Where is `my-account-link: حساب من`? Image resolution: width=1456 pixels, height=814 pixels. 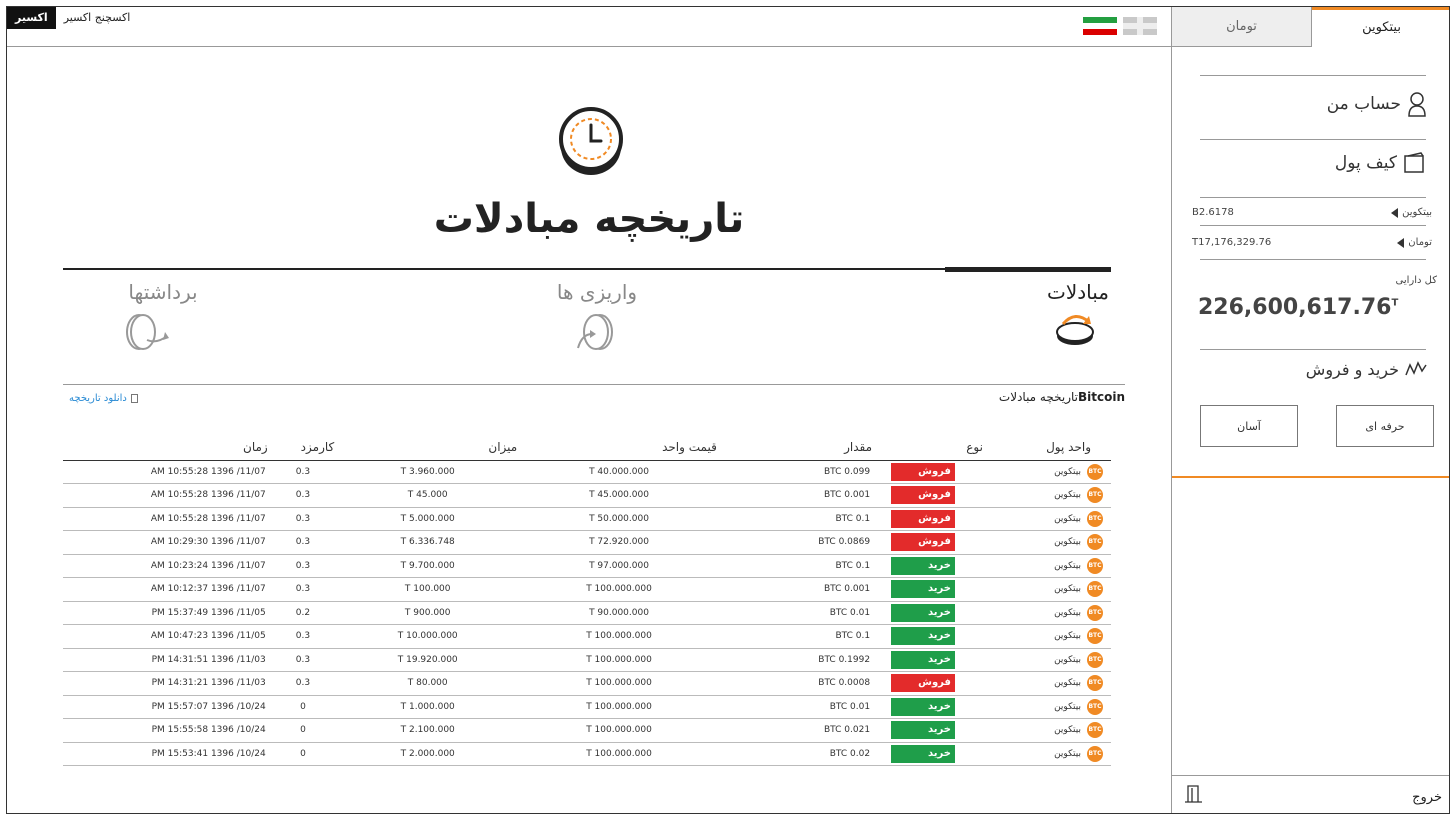 my-account-link: حساب من is located at coordinates (1377, 104).